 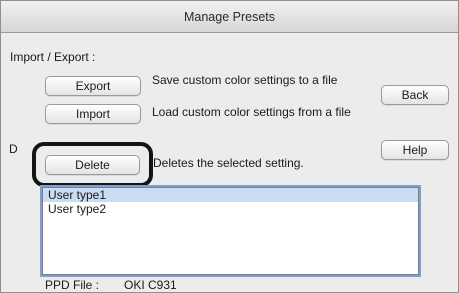 What do you see at coordinates (72, 285) in the screenshot?
I see `ppd-file-label: PPD File :` at bounding box center [72, 285].